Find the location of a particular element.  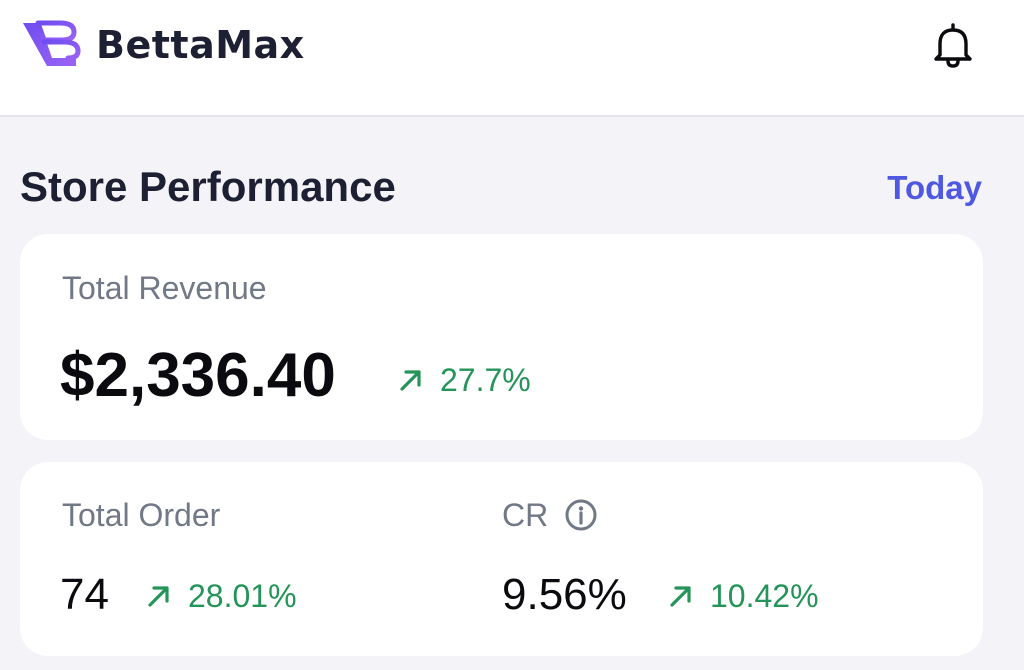

revenue-change: 27.7% is located at coordinates (464, 380).